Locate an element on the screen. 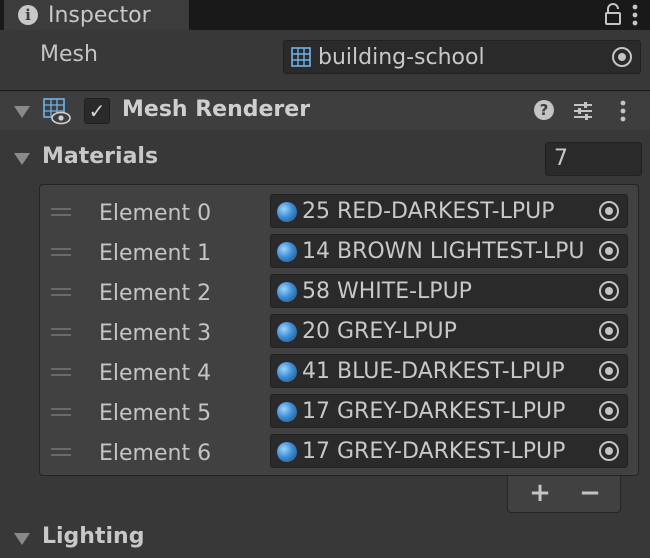 This screenshot has height=558, width=650. material-object-field: 41 BLUE-DARKEST-LPUP is located at coordinates (449, 371).